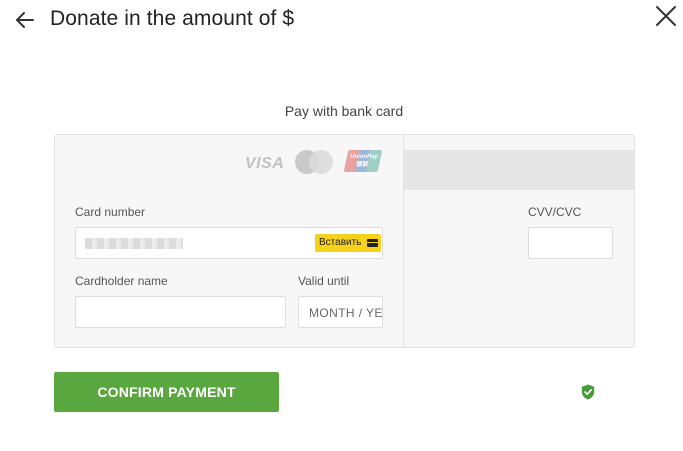 This screenshot has width=683, height=451. I want to click on card-number-input: Вставить, so click(229, 243).